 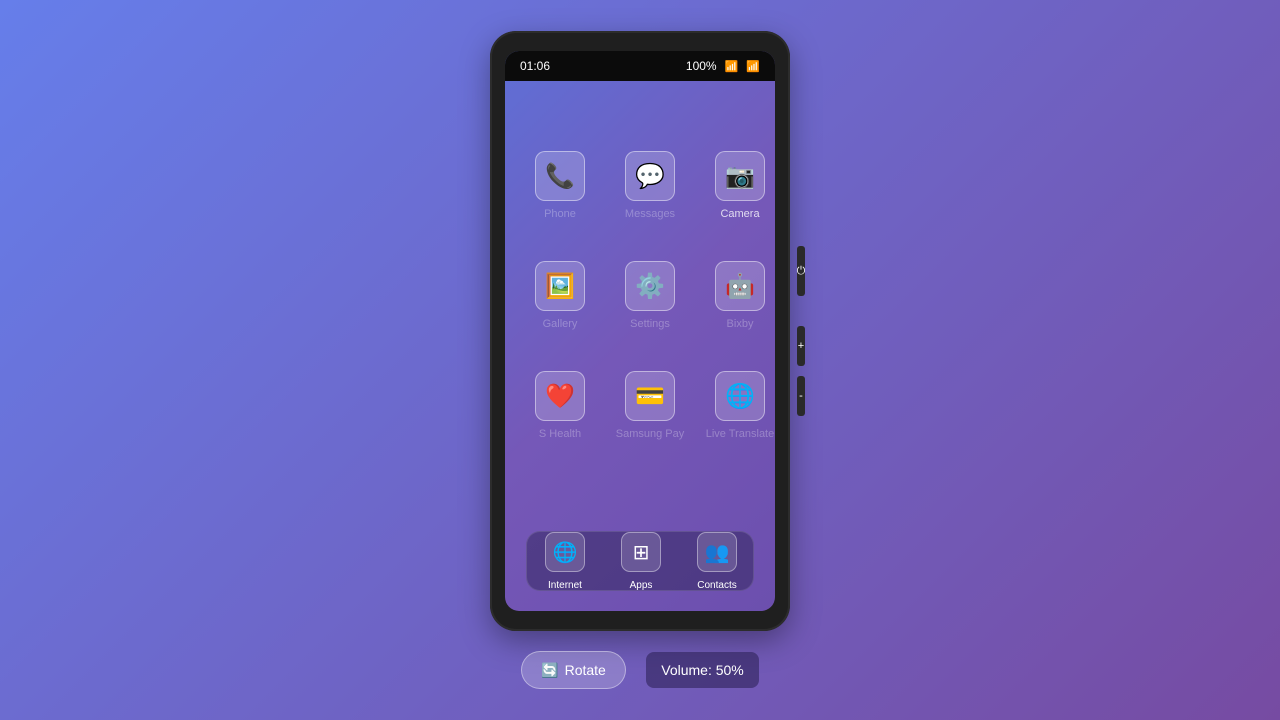 I want to click on rotate-icon: 🔄, so click(x=550, y=669).